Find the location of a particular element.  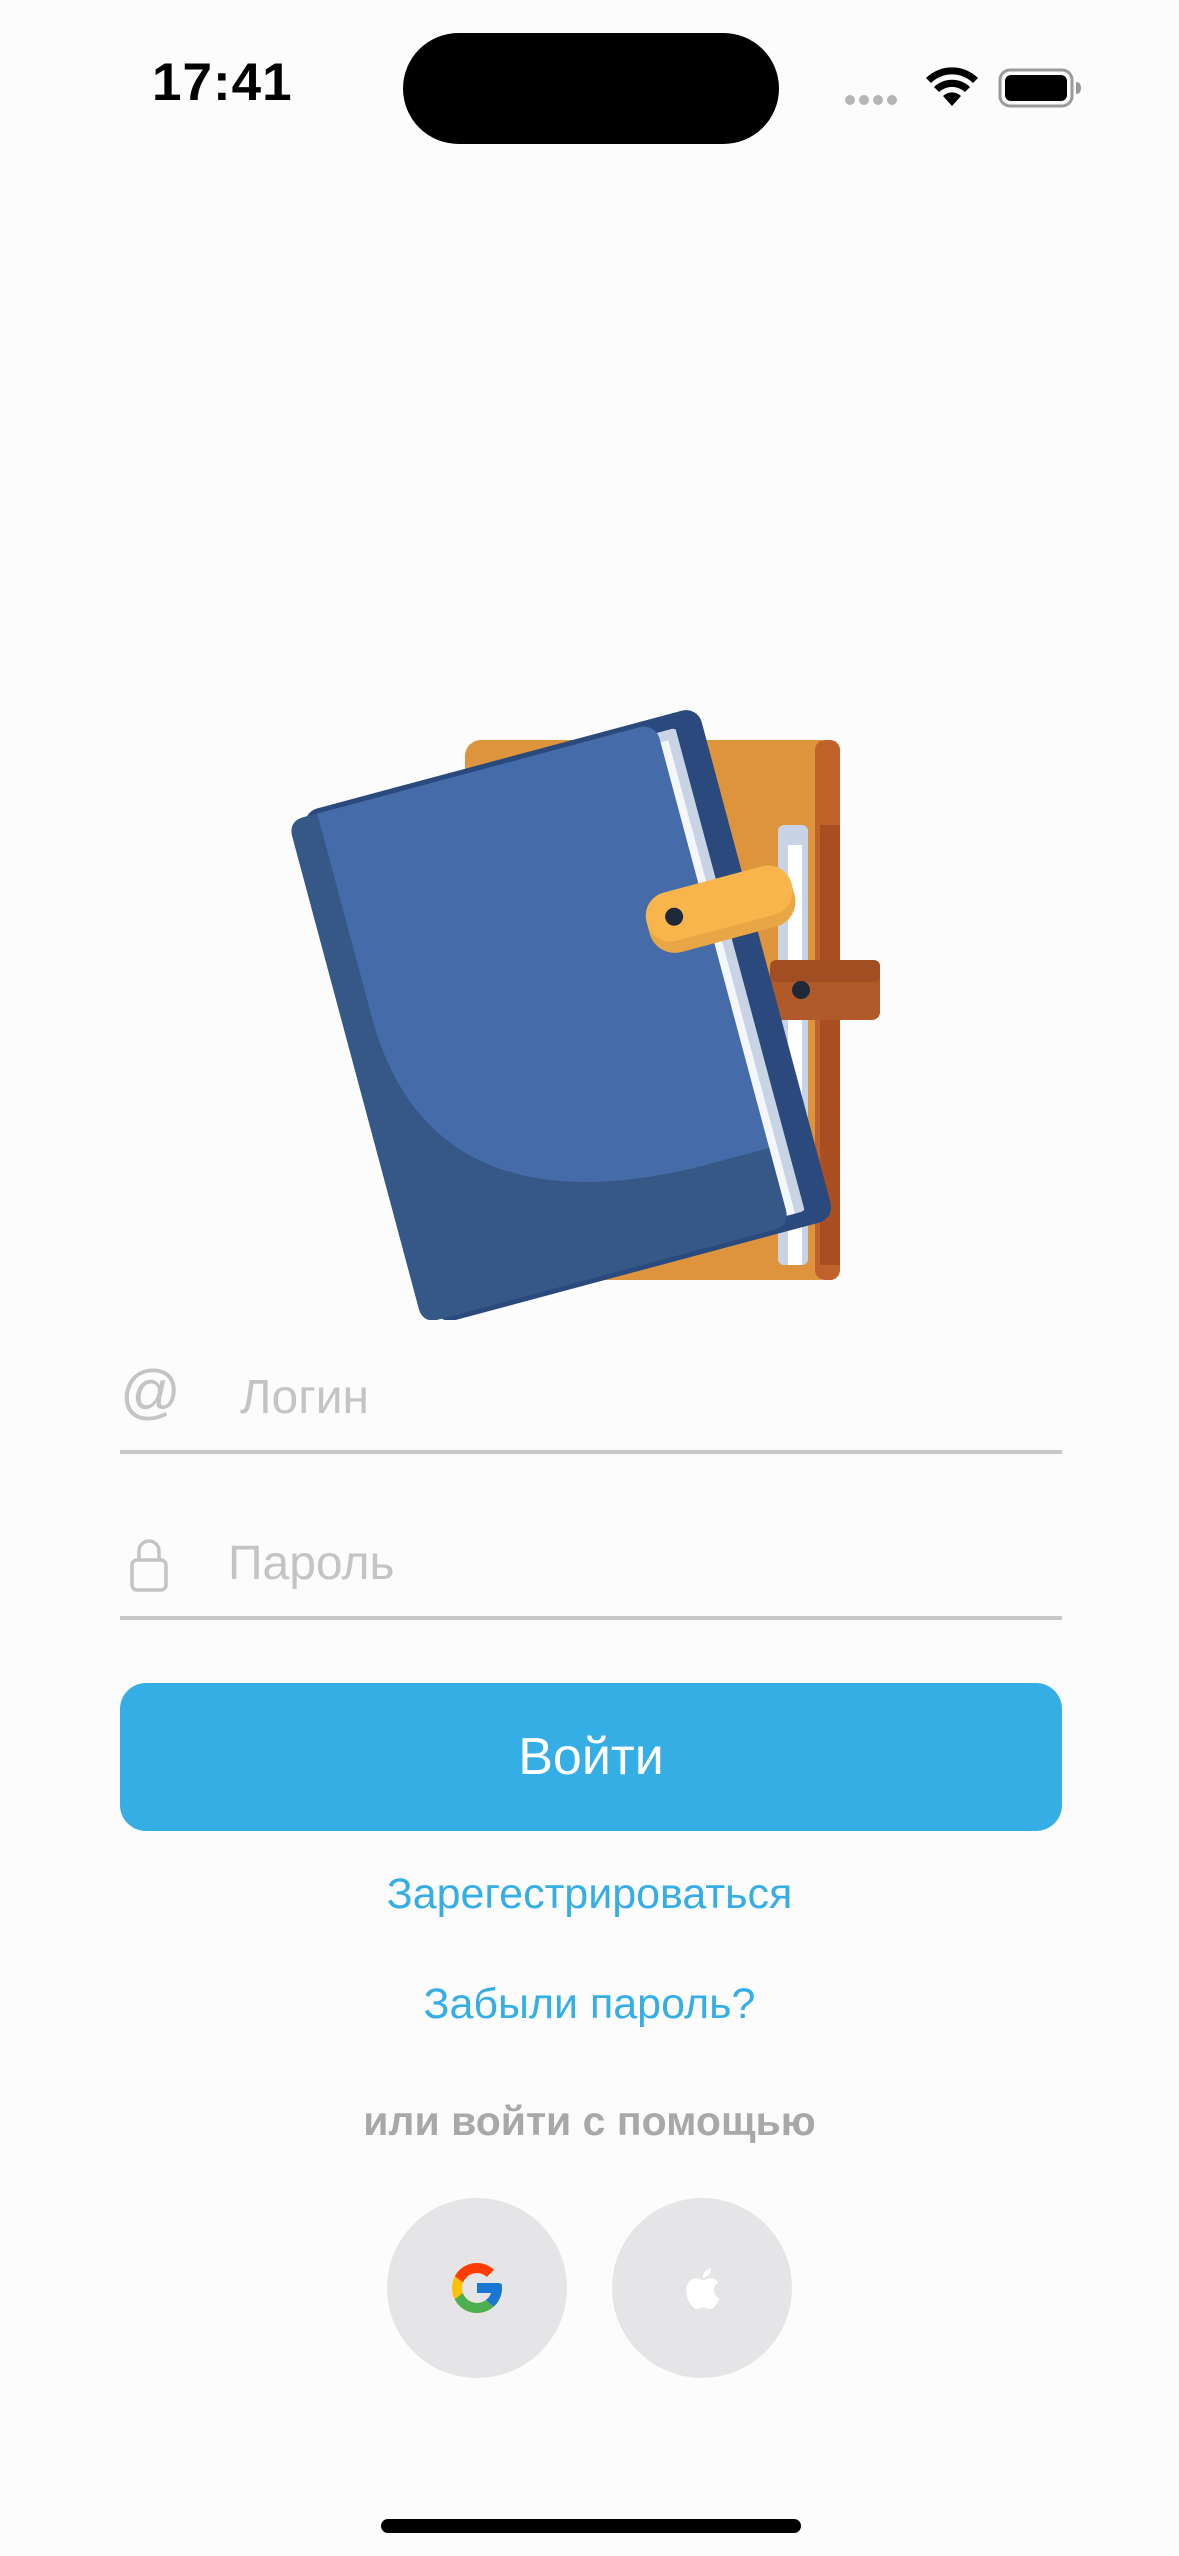

battery-icon is located at coordinates (1039, 88).